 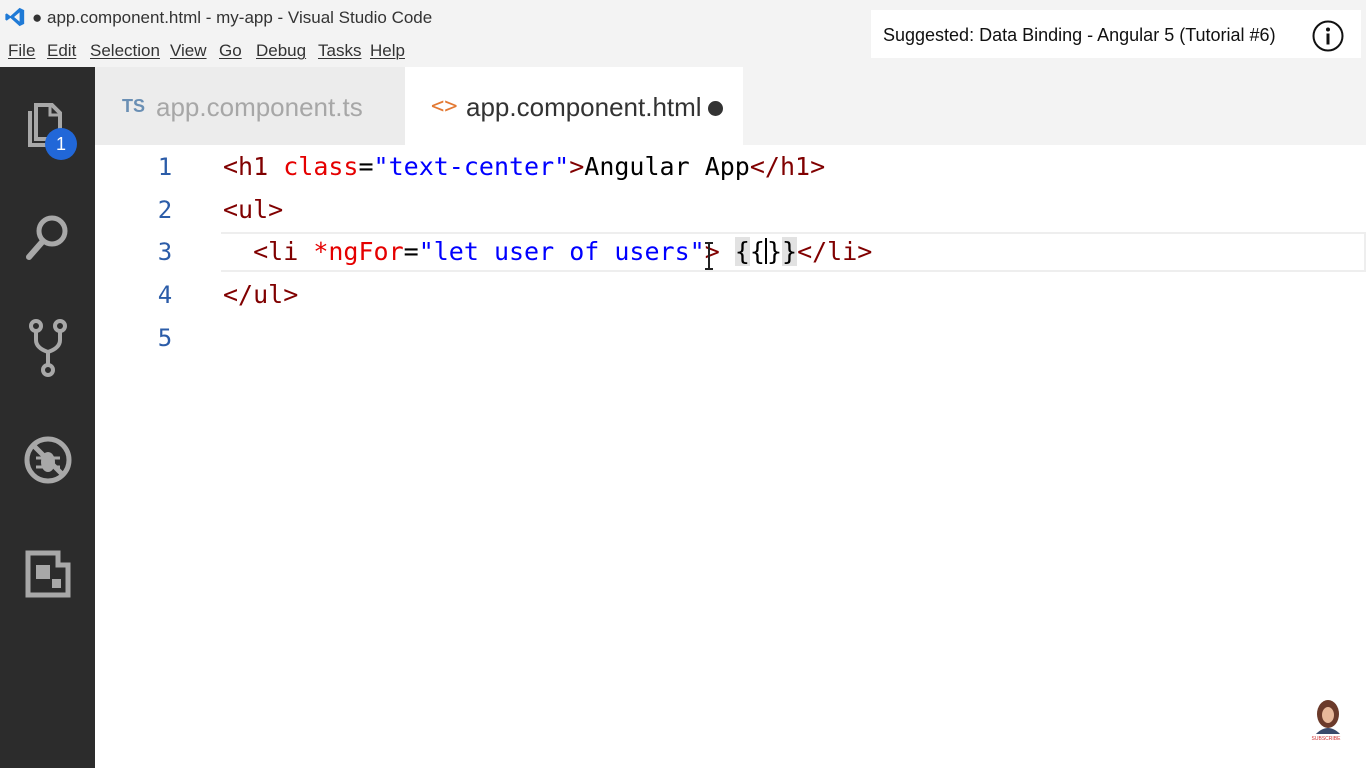 What do you see at coordinates (577, 166) in the screenshot?
I see `code-token: >` at bounding box center [577, 166].